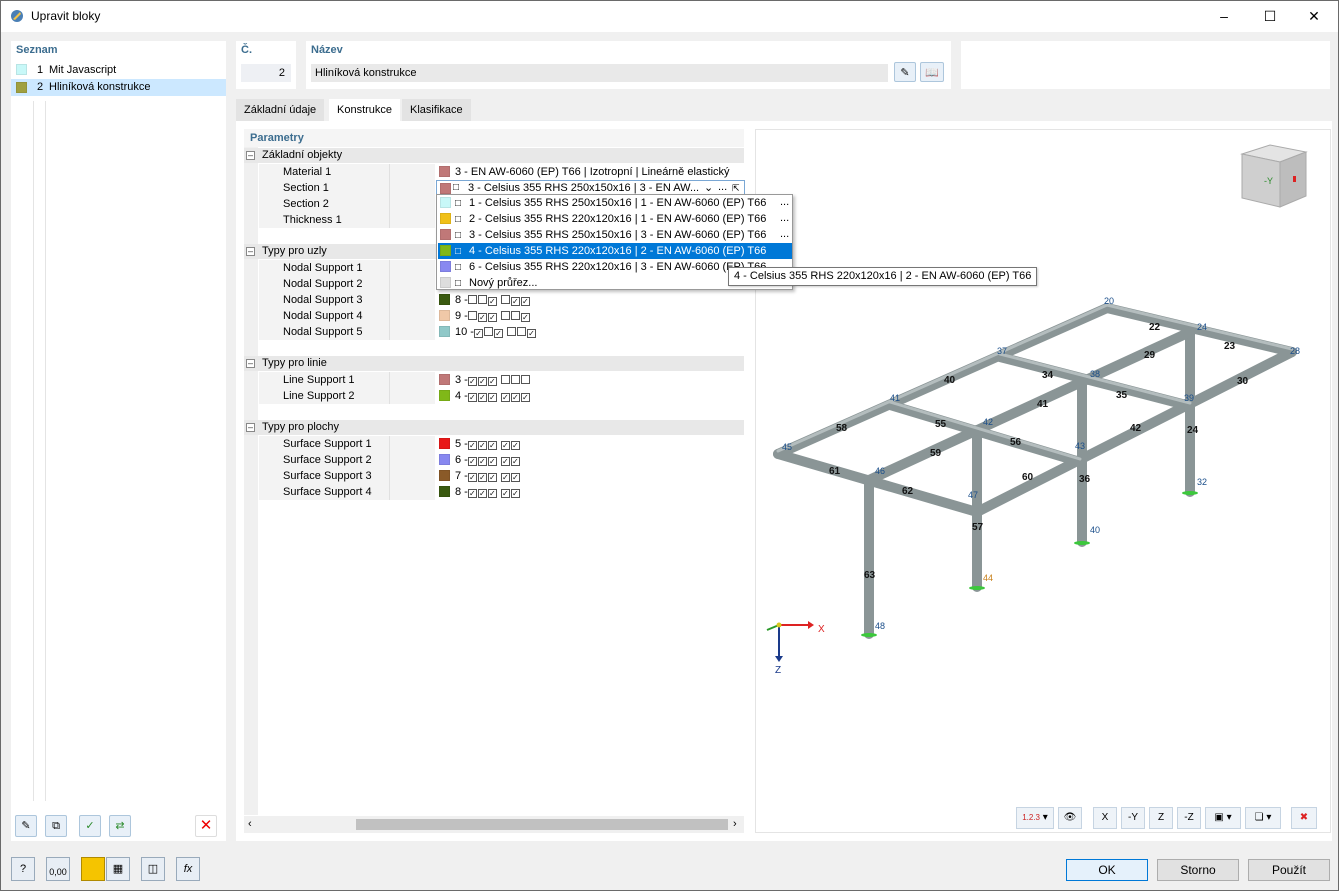  Describe the element at coordinates (66, 16) in the screenshot. I see `window-title: Upravit bloky` at that location.